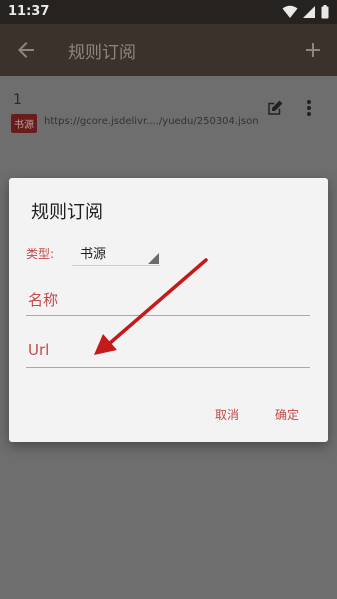 The image size is (337, 599). What do you see at coordinates (153, 258) in the screenshot?
I see `dropdown-triangle-icon` at bounding box center [153, 258].